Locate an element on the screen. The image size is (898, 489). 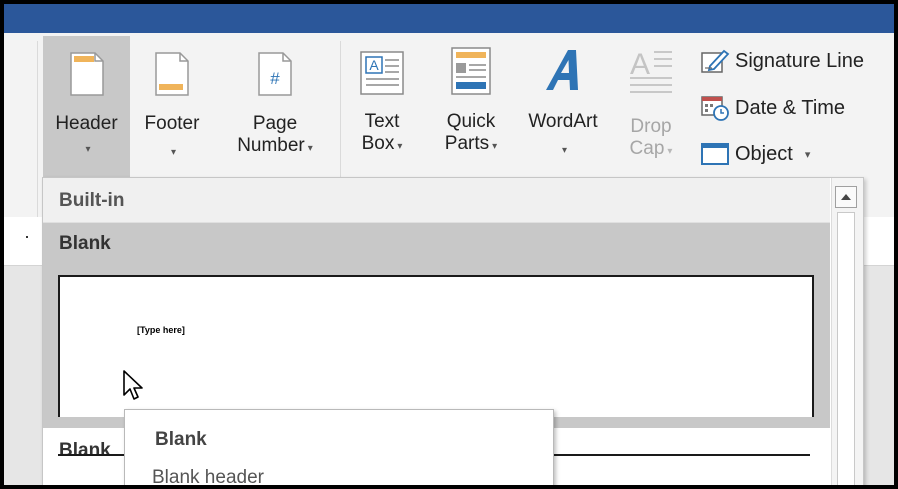
object-button: Object ▾ is located at coordinates (755, 154).